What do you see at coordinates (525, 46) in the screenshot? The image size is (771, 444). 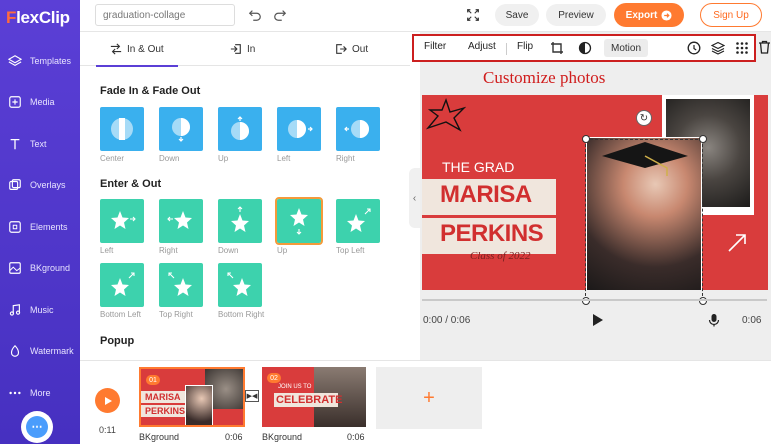 I see `flip-button: Flip` at bounding box center [525, 46].